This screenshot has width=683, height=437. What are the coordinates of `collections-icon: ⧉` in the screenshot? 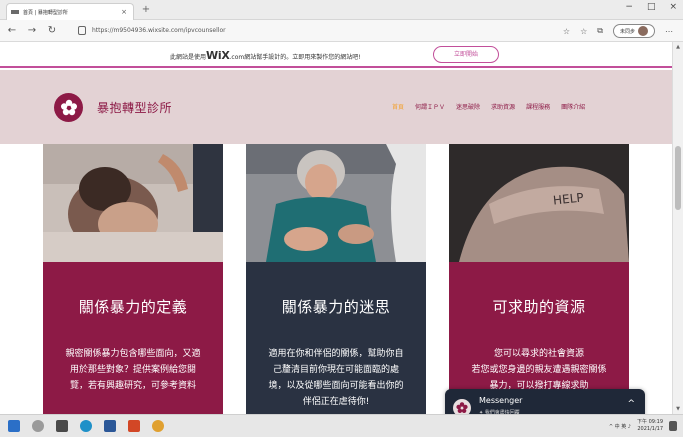 It's located at (600, 31).